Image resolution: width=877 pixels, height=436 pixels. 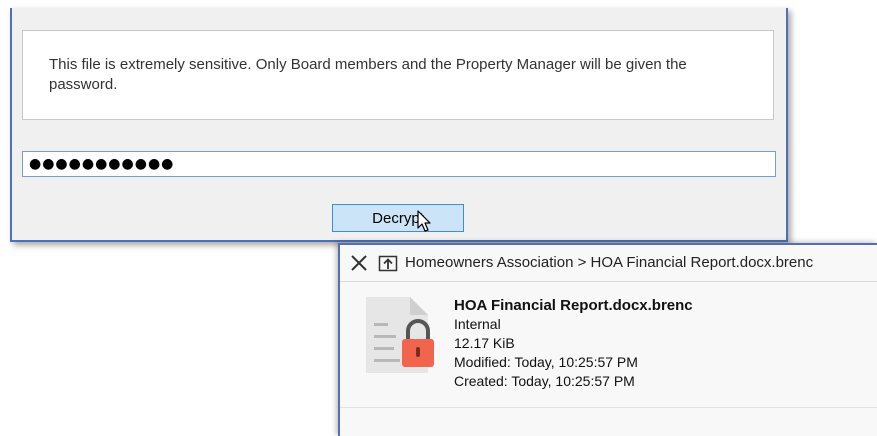 I want to click on decrypt-button: Decrypt, so click(x=398, y=218).